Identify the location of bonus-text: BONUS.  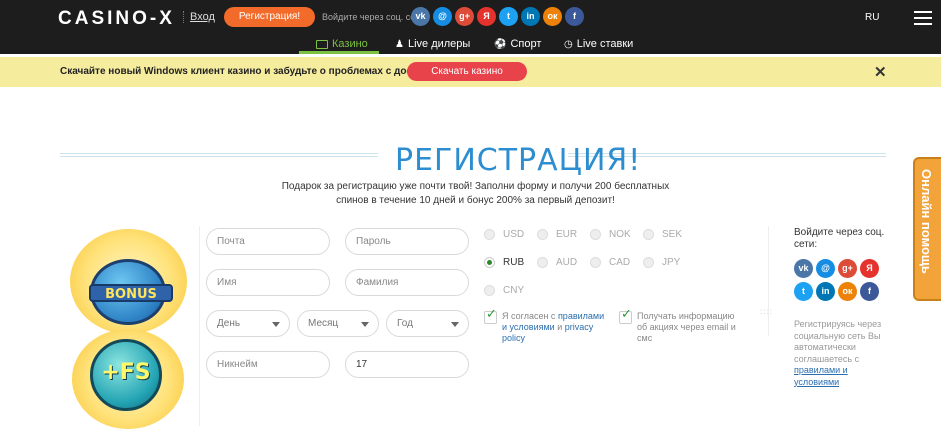
(131, 293).